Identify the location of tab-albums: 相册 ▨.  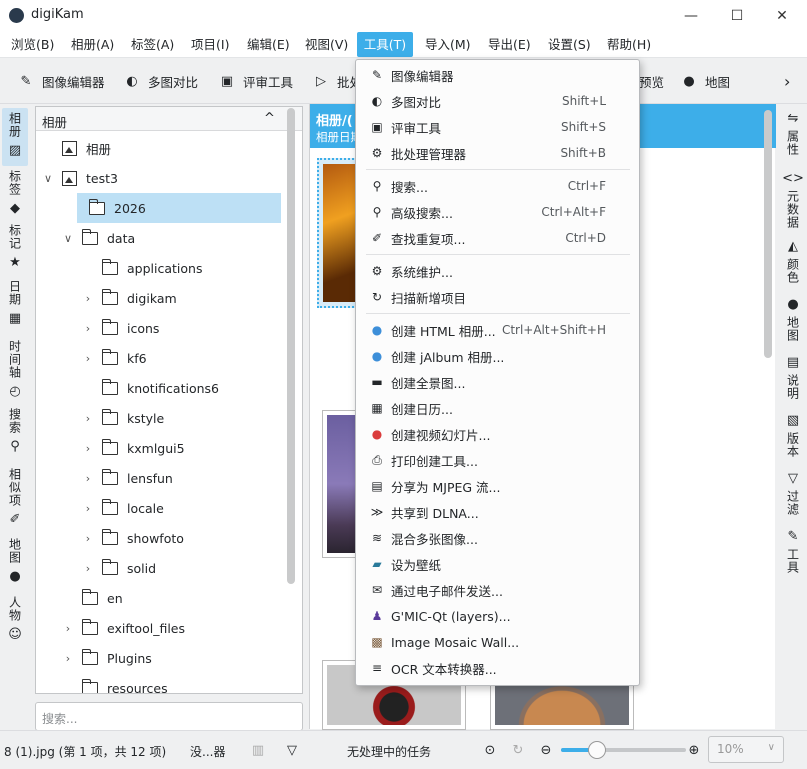
(15, 137).